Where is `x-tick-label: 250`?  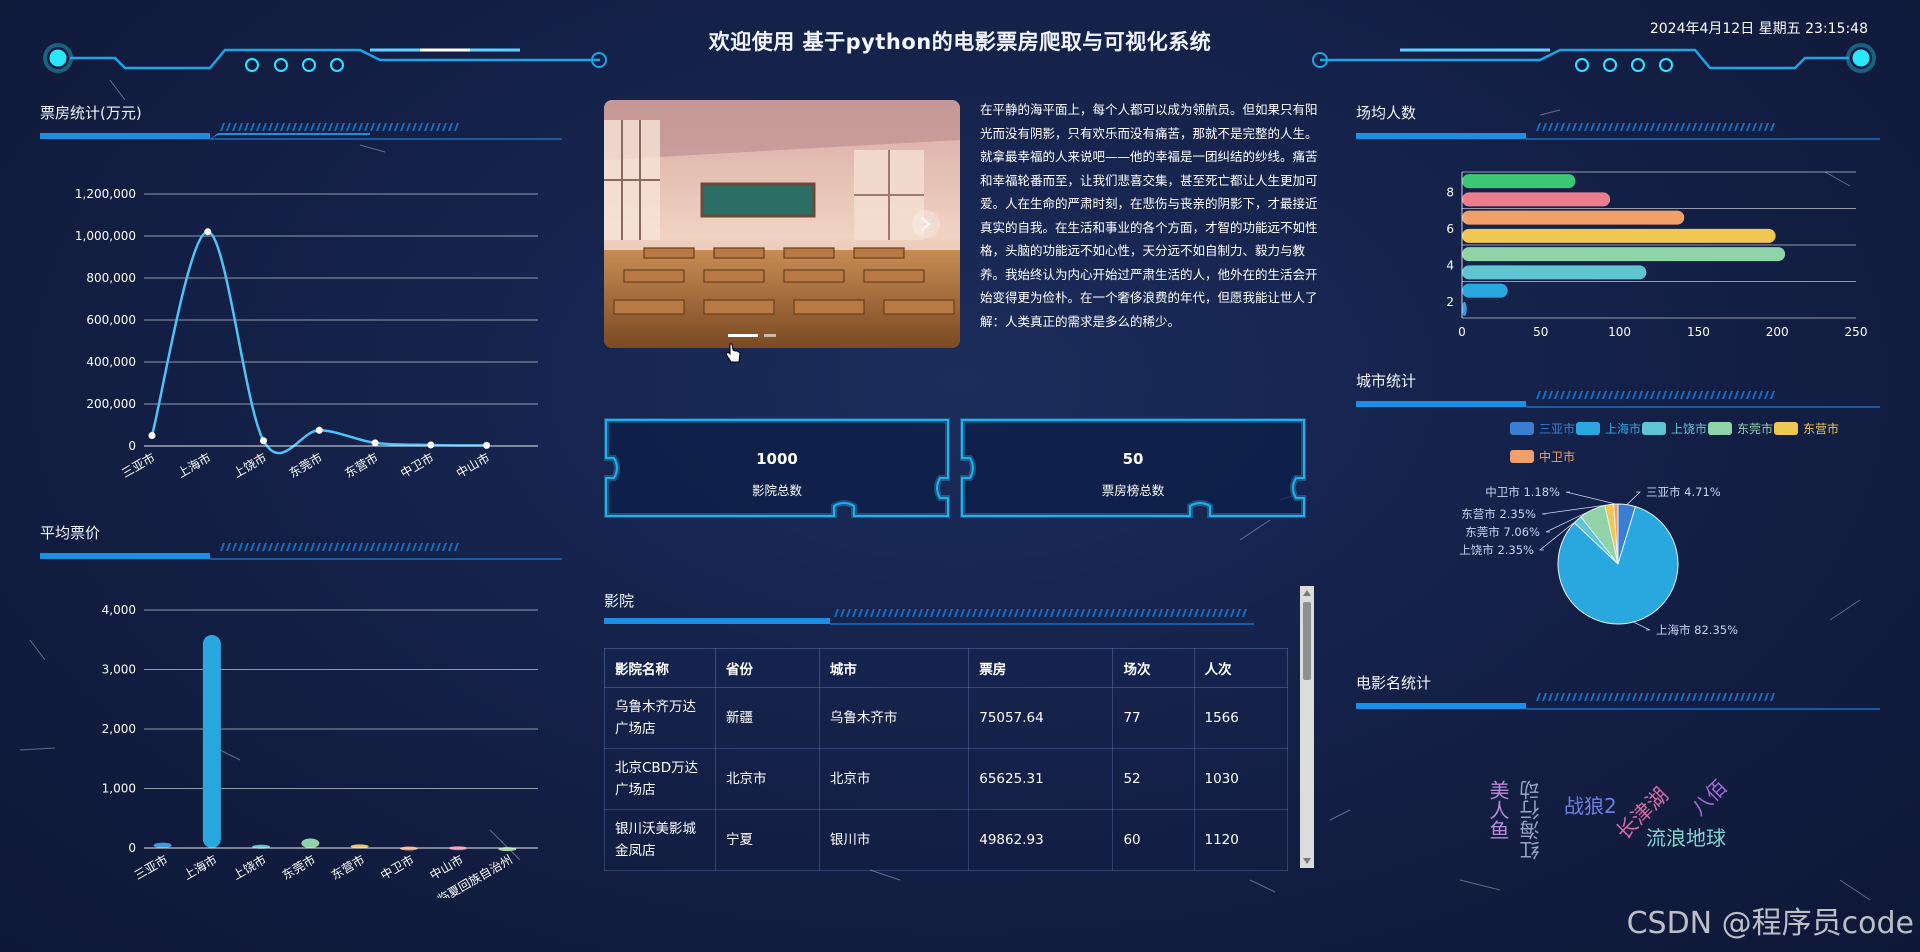
x-tick-label: 250 is located at coordinates (1856, 332).